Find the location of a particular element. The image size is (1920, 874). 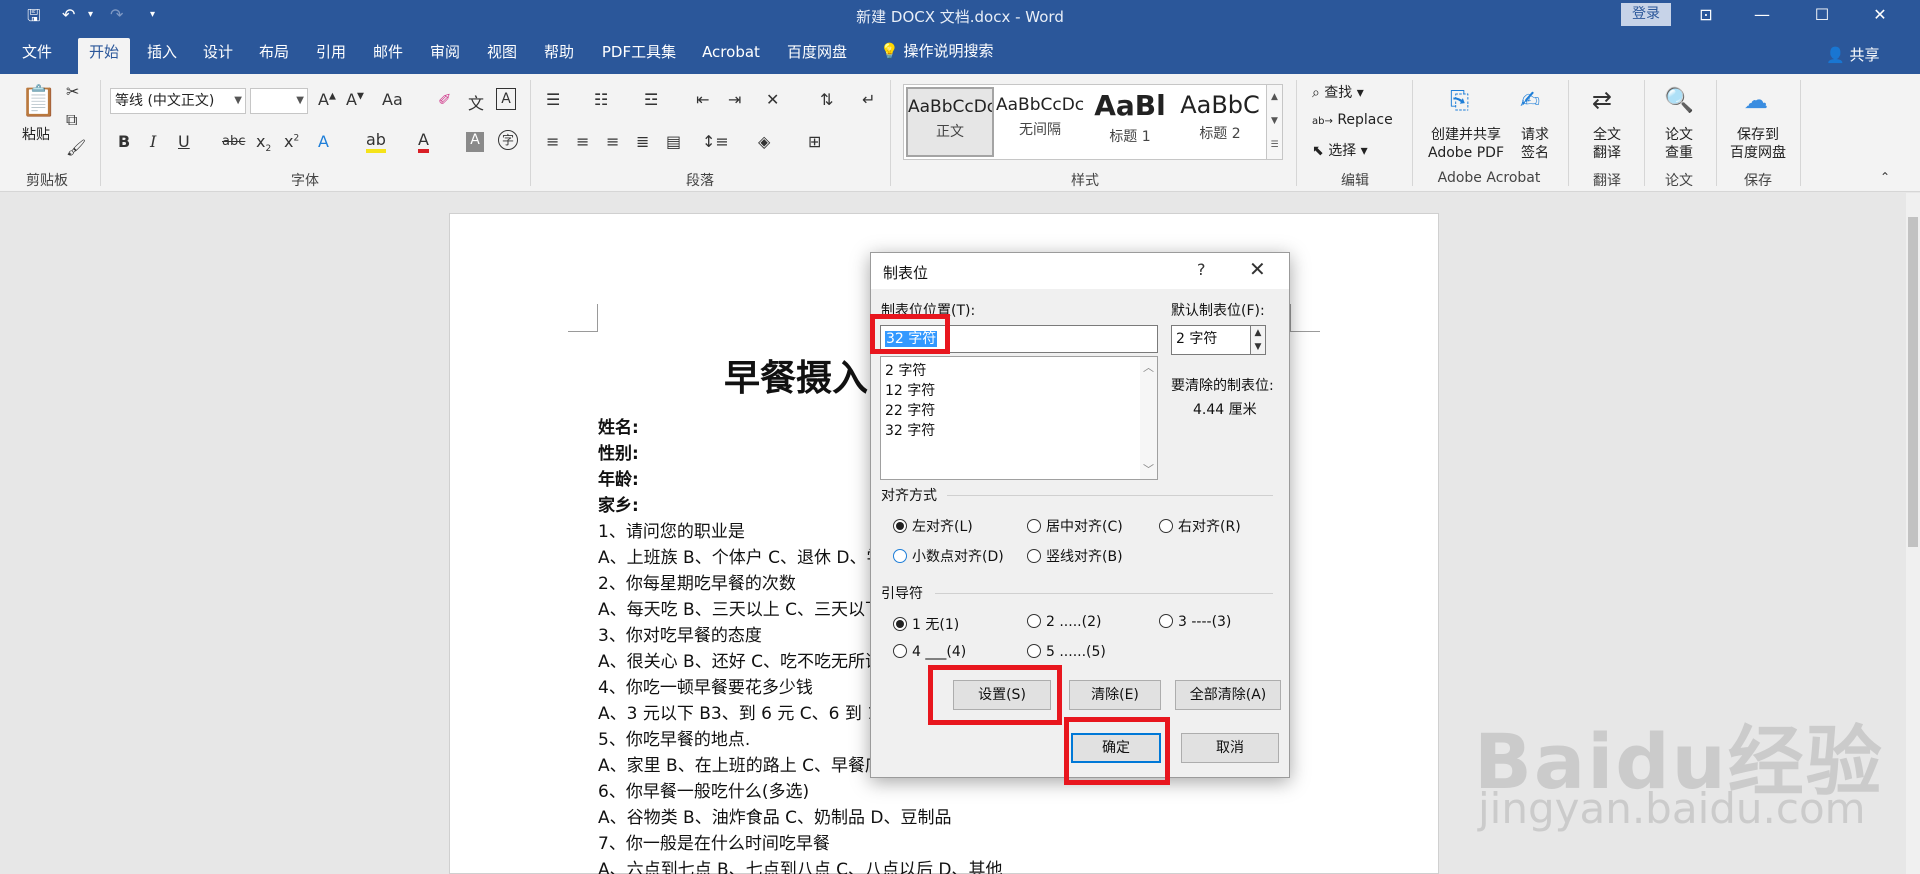

tab-stop-item: 32 字符 is located at coordinates (910, 430).